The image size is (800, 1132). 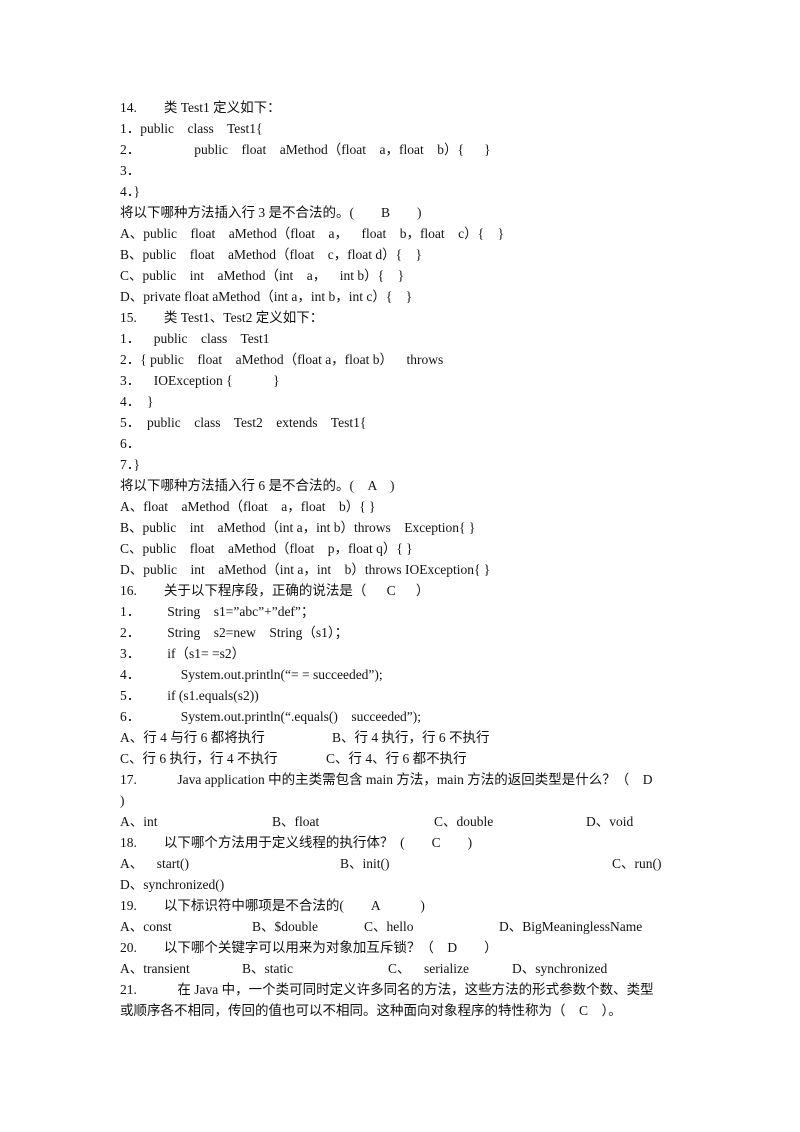 What do you see at coordinates (285, 926) in the screenshot?
I see `option-b: B、$double` at bounding box center [285, 926].